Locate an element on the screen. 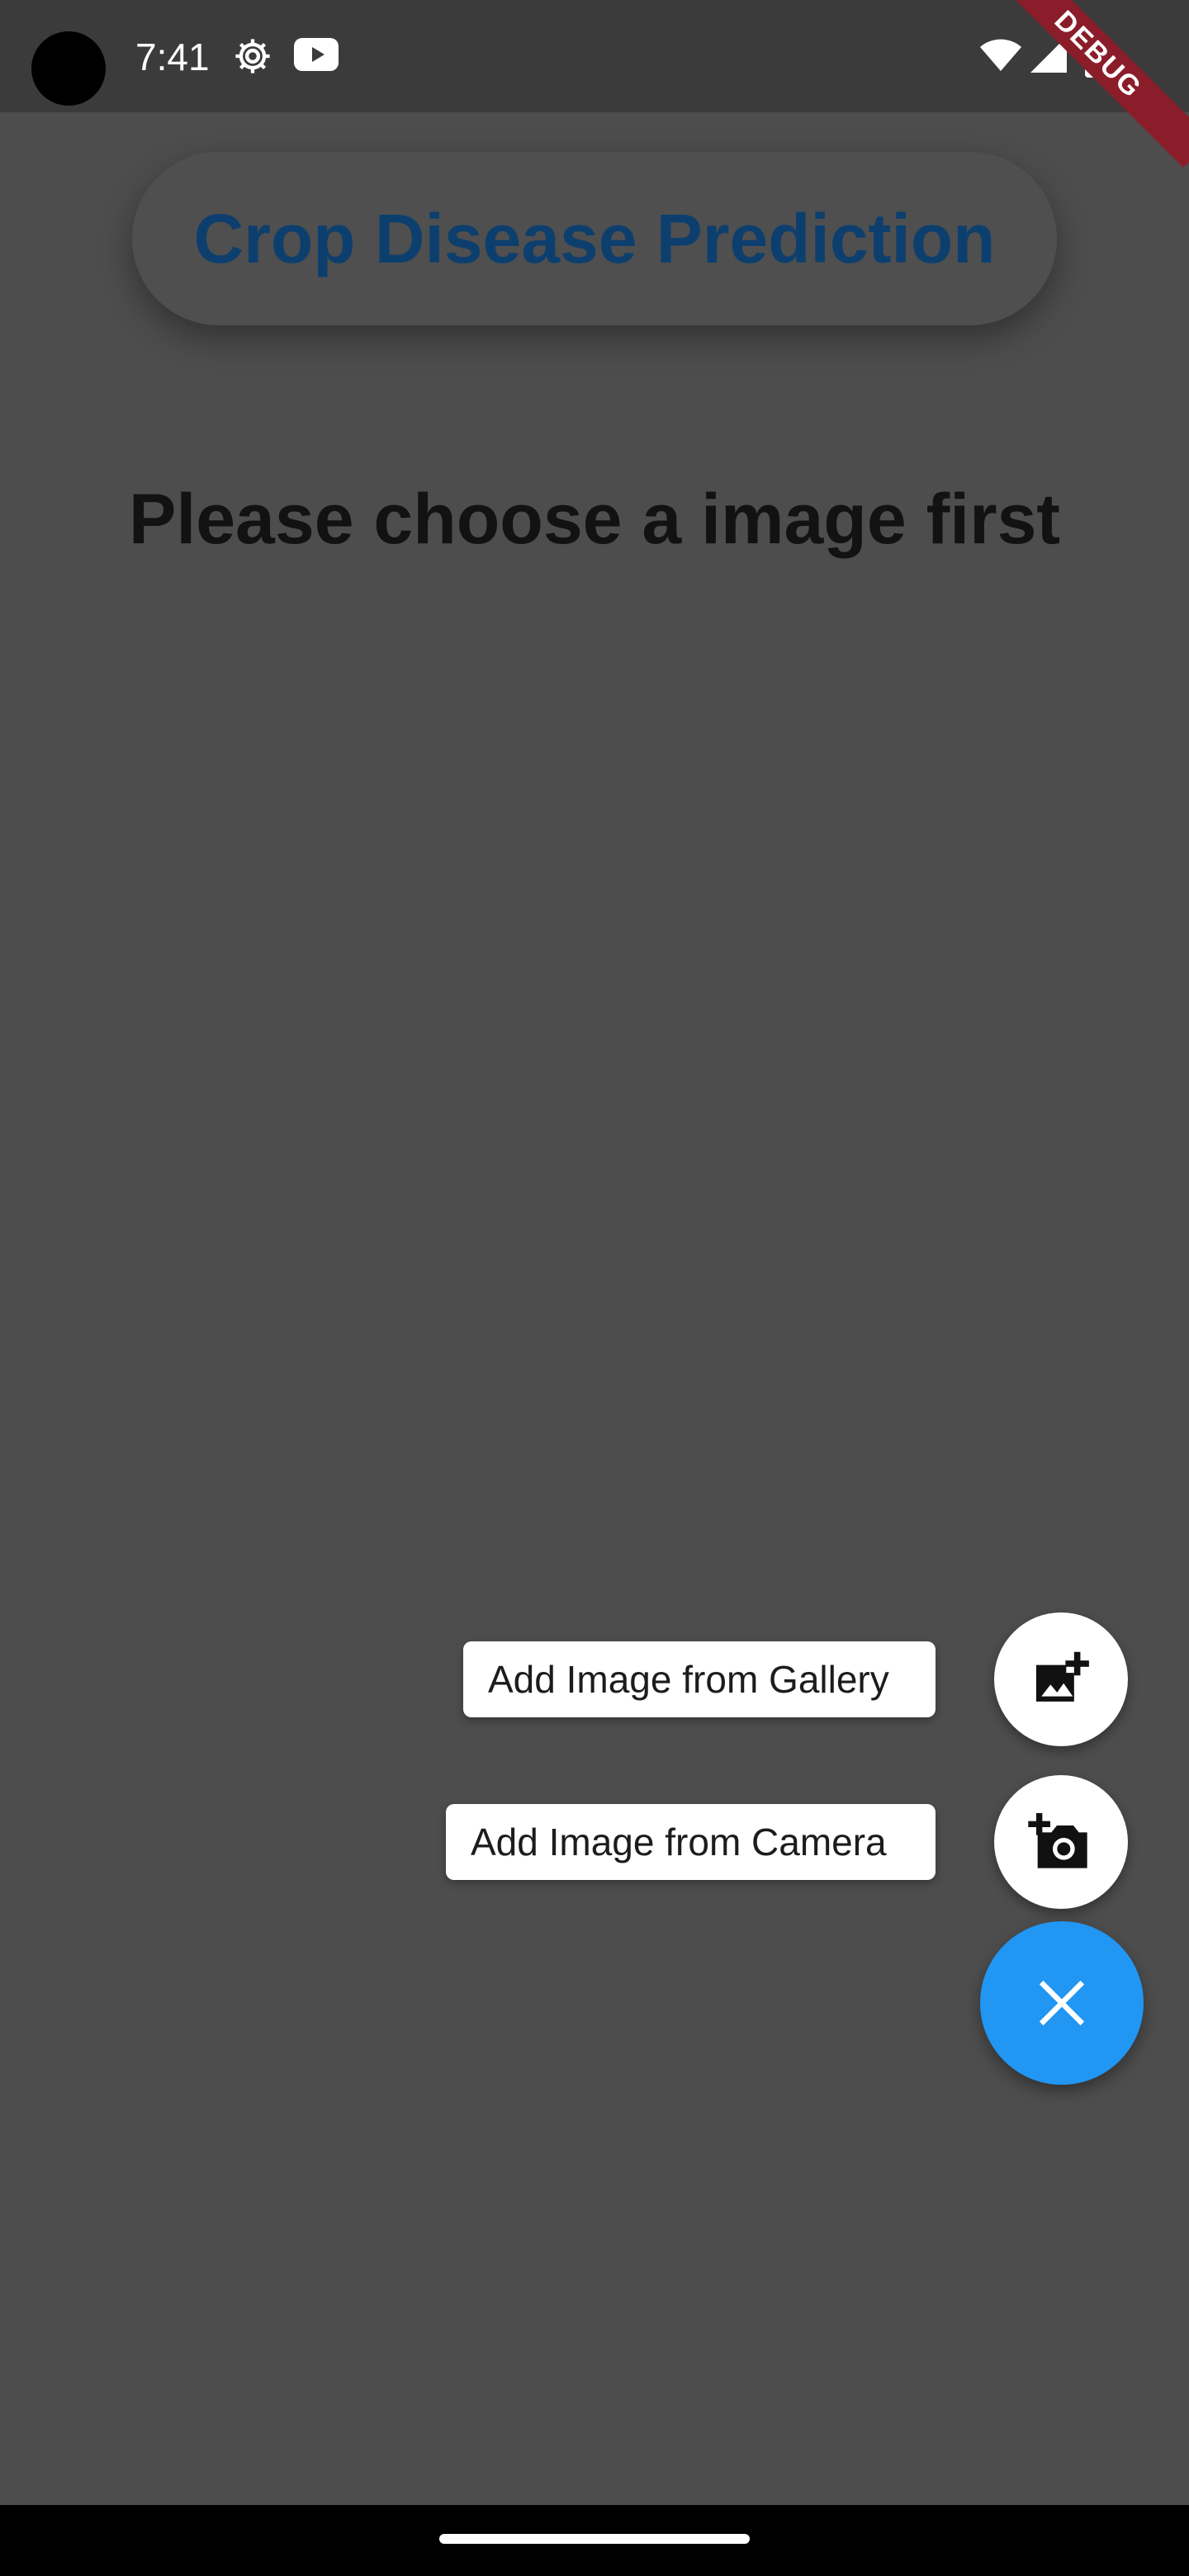  settings-gear-icon is located at coordinates (252, 56).